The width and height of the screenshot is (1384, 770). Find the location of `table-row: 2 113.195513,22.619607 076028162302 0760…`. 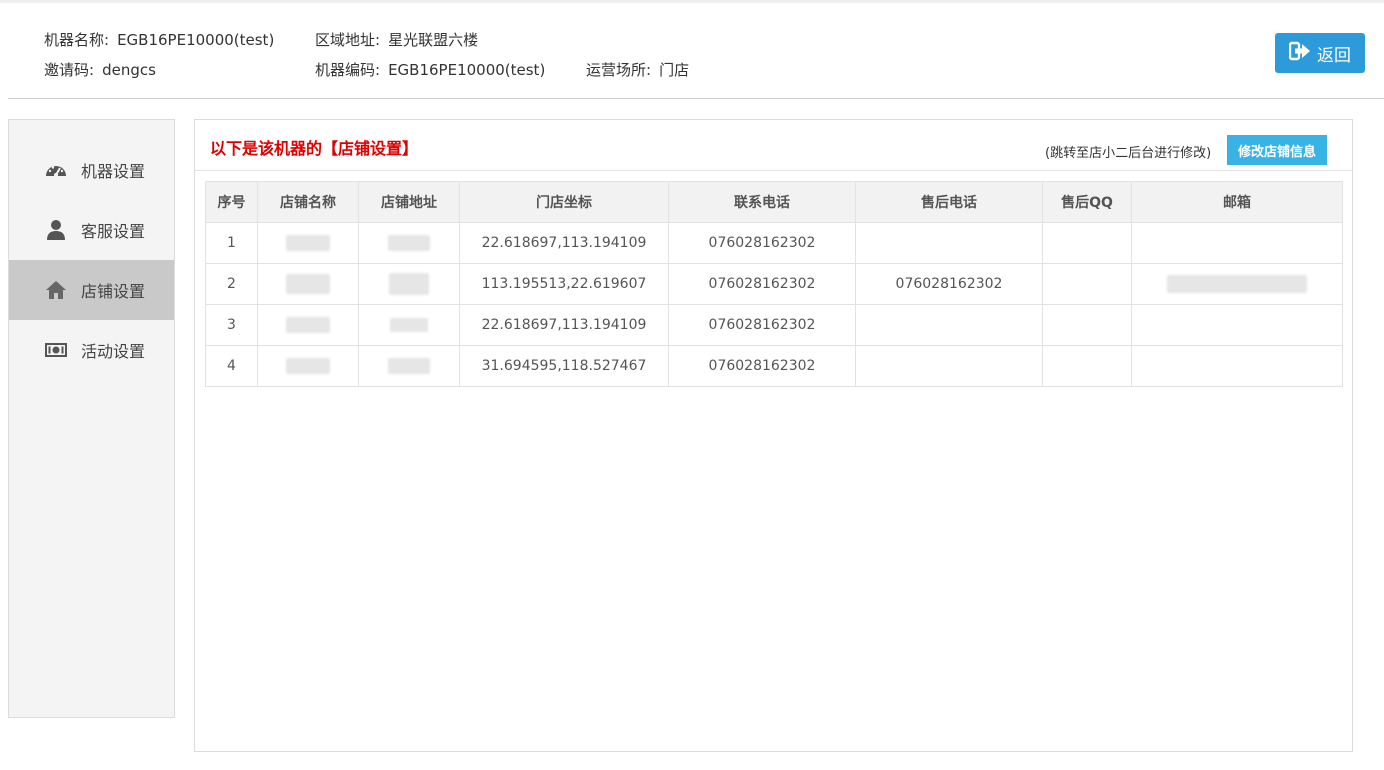

table-row: 2 113.195513,22.619607 076028162302 0760… is located at coordinates (774, 284).